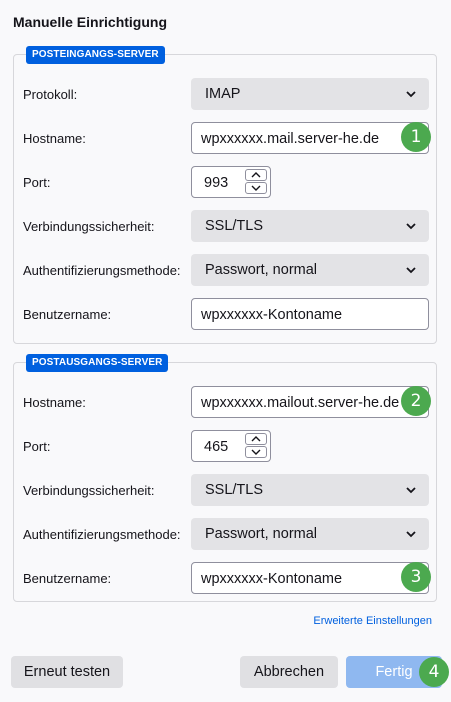 The image size is (451, 702). Describe the element at coordinates (216, 183) in the screenshot. I see `incoming-port-value: 993` at that location.